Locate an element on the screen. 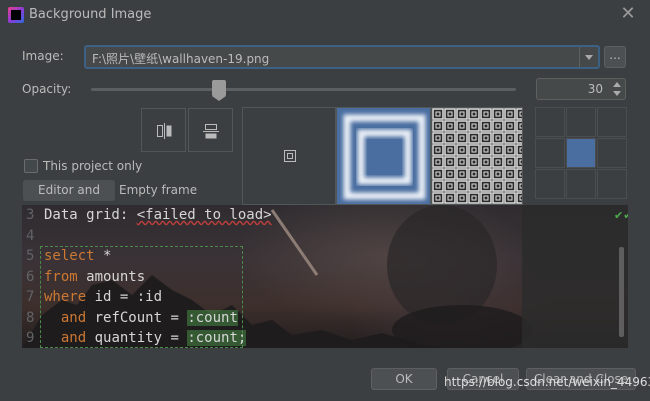 Image resolution: width=650 pixels, height=401 pixels. close-icon: ✕ is located at coordinates (628, 14).